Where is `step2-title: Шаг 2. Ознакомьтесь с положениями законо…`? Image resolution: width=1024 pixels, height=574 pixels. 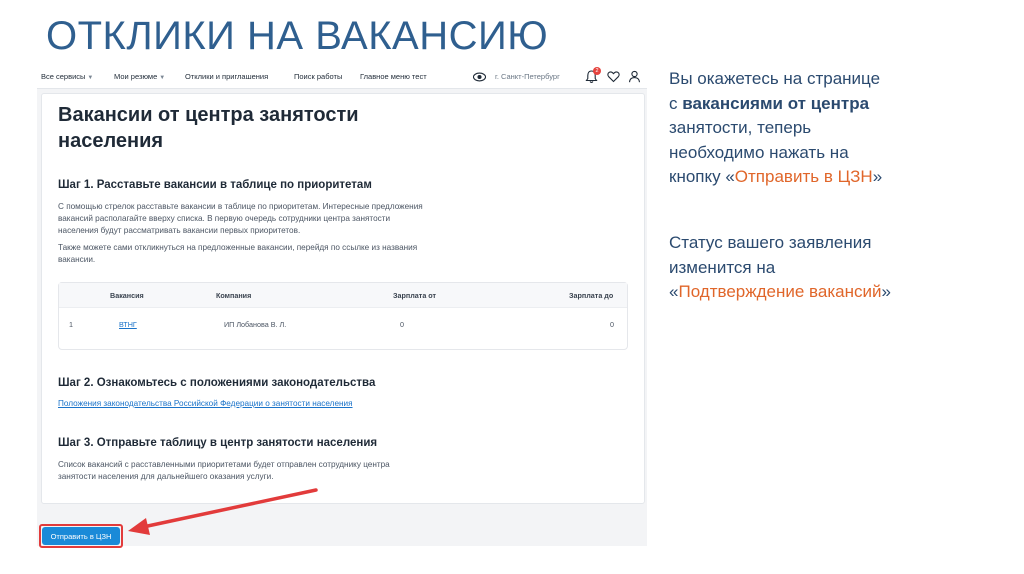 step2-title: Шаг 2. Ознакомьтесь с положениями законо… is located at coordinates (217, 383).